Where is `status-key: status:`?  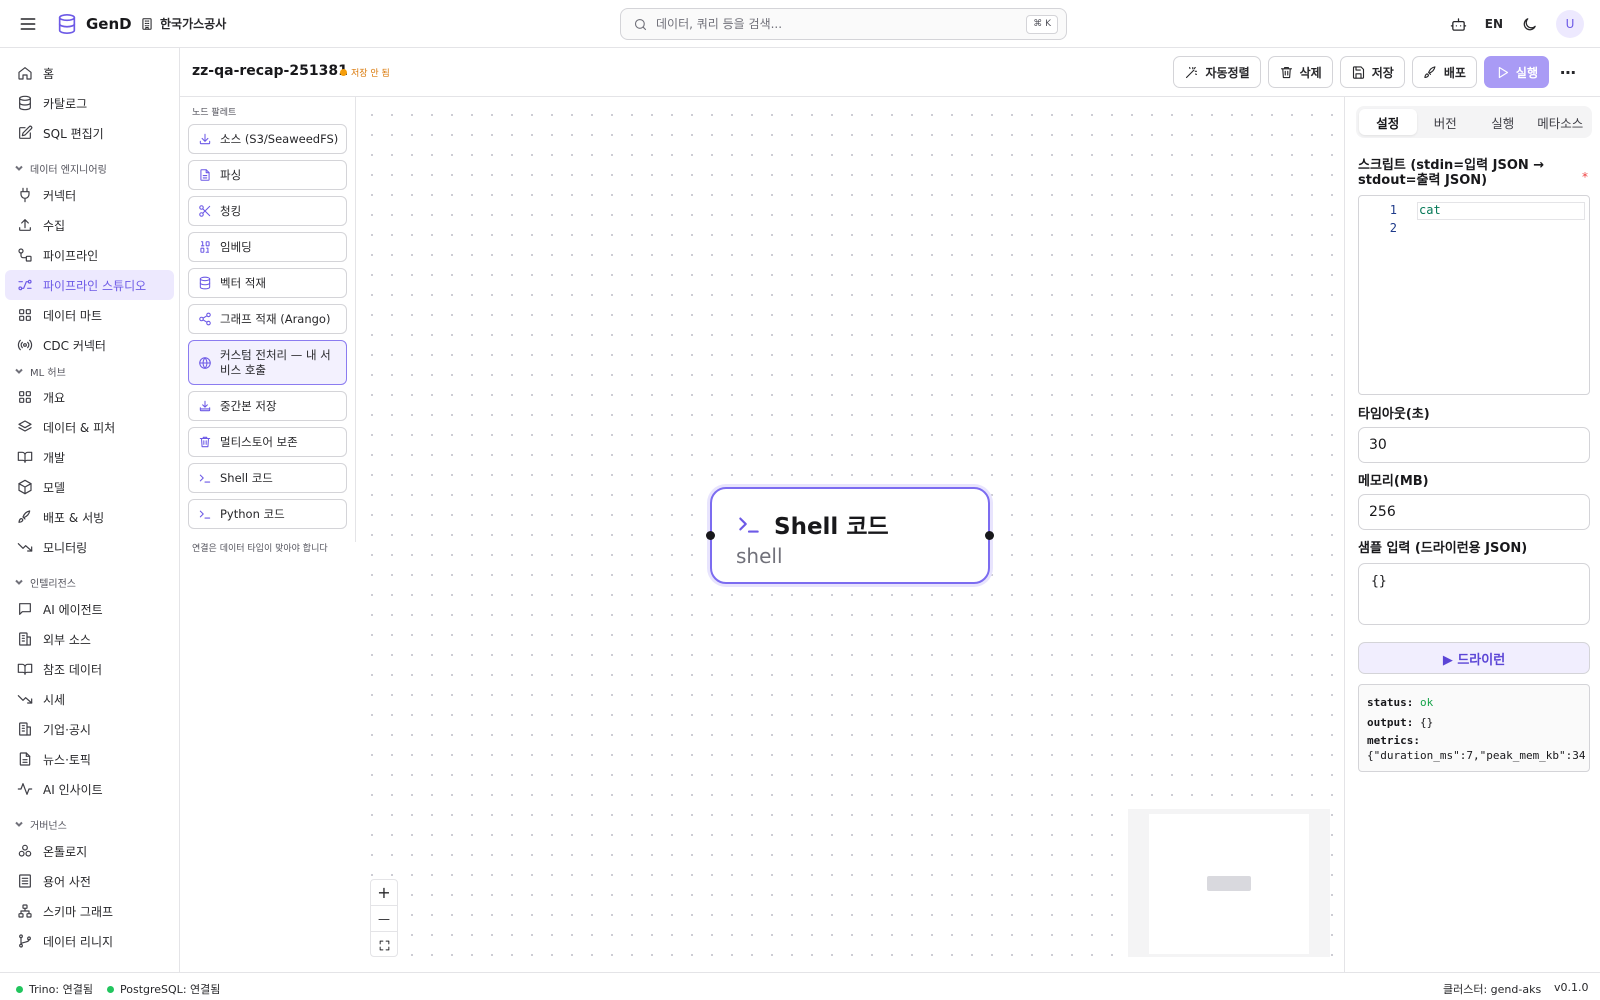
status-key: status: is located at coordinates (1390, 702).